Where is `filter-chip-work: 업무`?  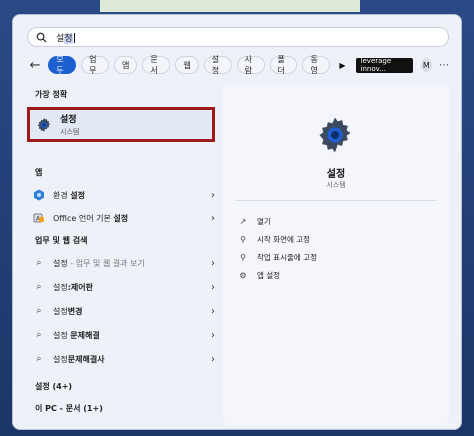
filter-chip-work: 업무 is located at coordinates (95, 65).